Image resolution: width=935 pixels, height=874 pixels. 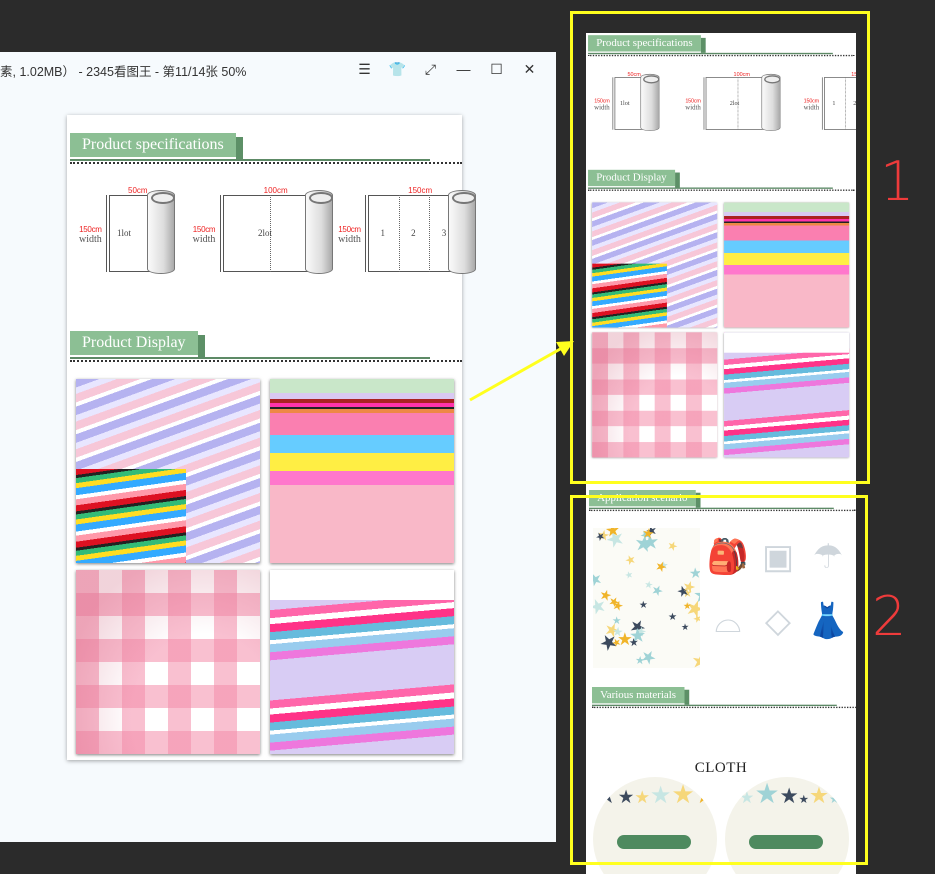 What do you see at coordinates (521, 371) in the screenshot?
I see `arrow-icon` at bounding box center [521, 371].